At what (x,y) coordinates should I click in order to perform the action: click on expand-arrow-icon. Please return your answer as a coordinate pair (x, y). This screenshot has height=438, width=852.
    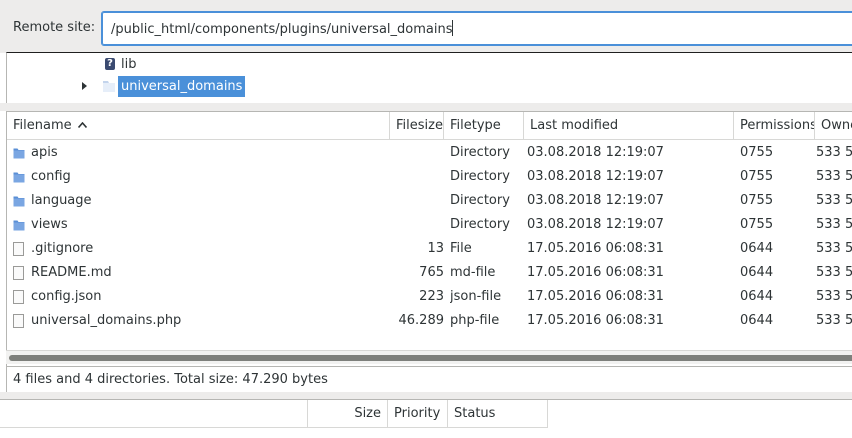
    Looking at the image, I should click on (84, 86).